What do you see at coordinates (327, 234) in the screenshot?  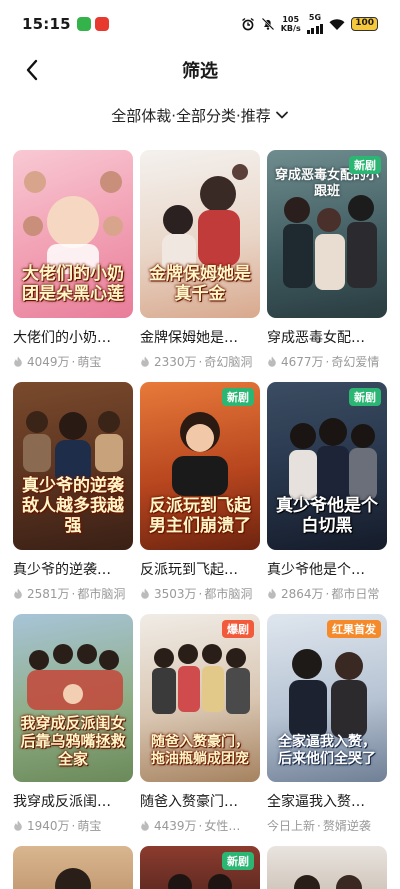 I see `drama-cover: 穿成恶毒女配的小跟班 新剧` at bounding box center [327, 234].